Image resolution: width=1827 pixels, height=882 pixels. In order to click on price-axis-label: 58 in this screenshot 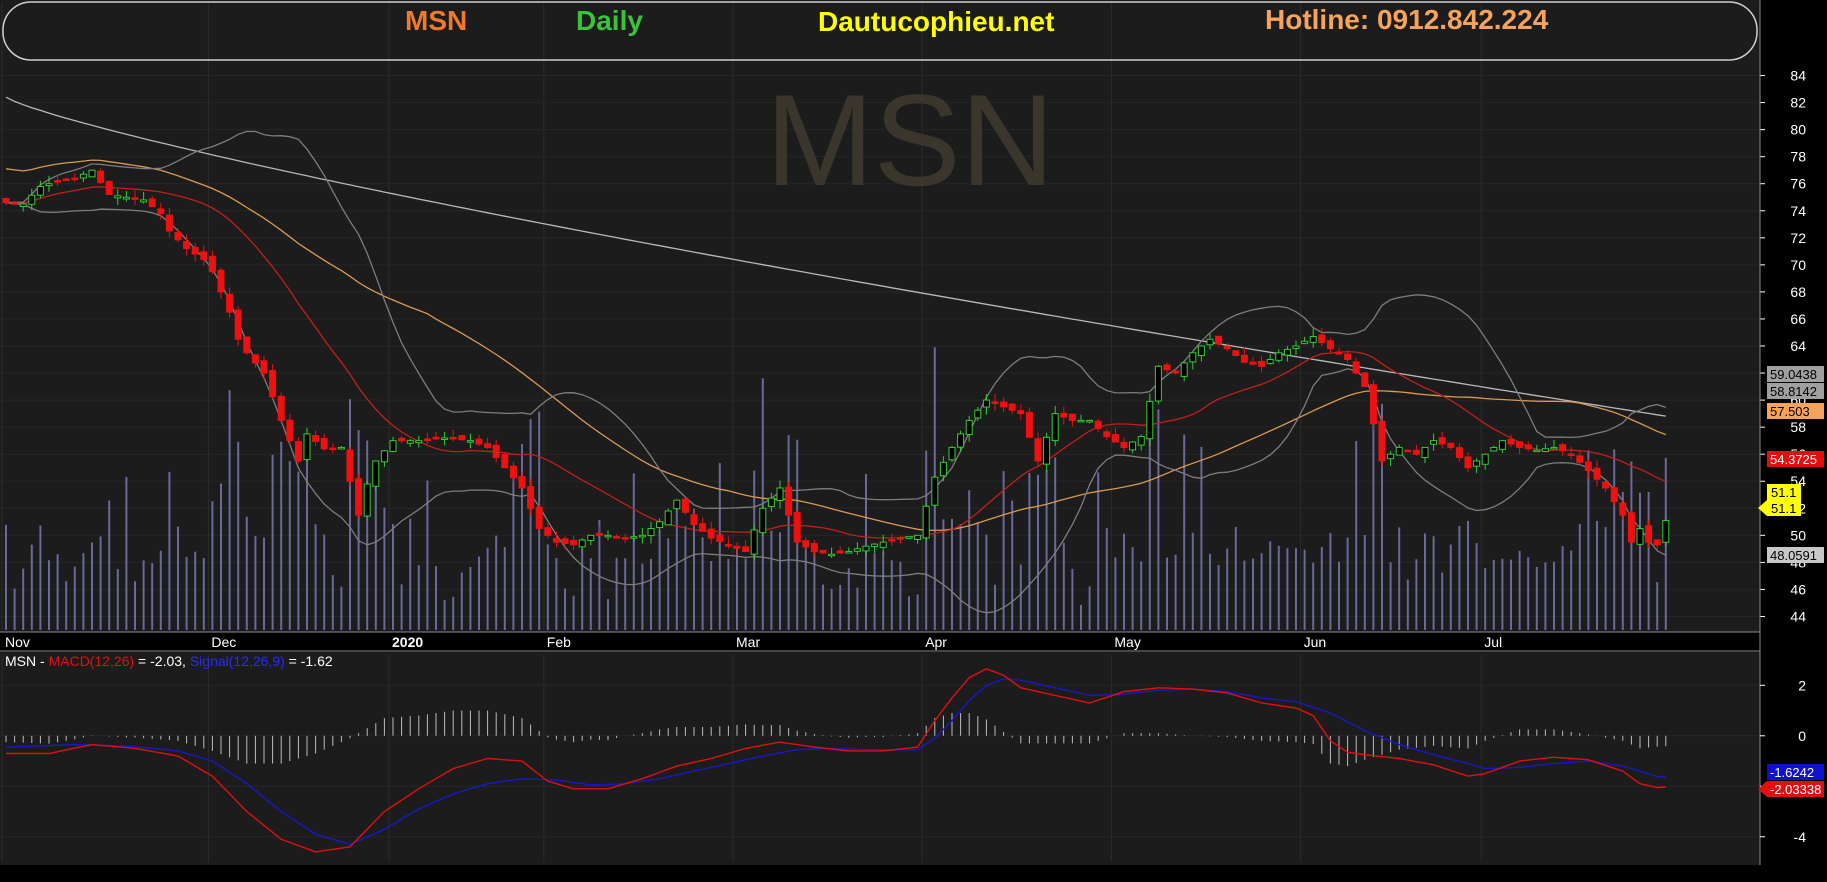, I will do `click(1798, 427)`.